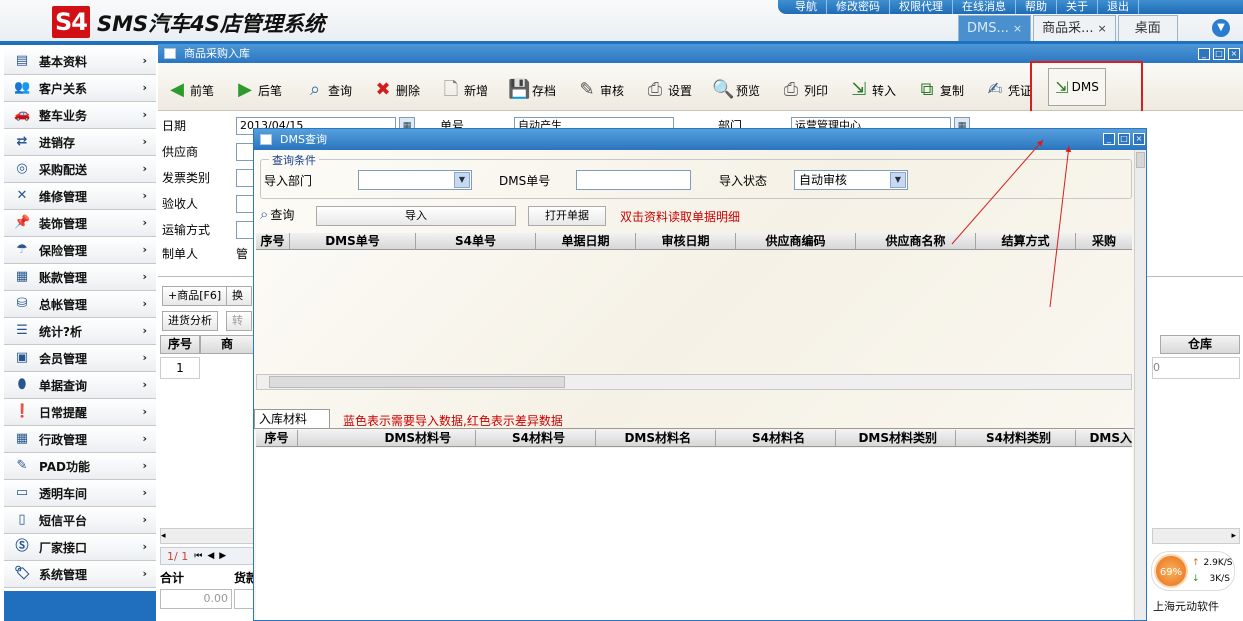 Image resolution: width=1243 pixels, height=621 pixels. Describe the element at coordinates (1218, 563) in the screenshot. I see `upload-rate: 2.9K/S` at that location.